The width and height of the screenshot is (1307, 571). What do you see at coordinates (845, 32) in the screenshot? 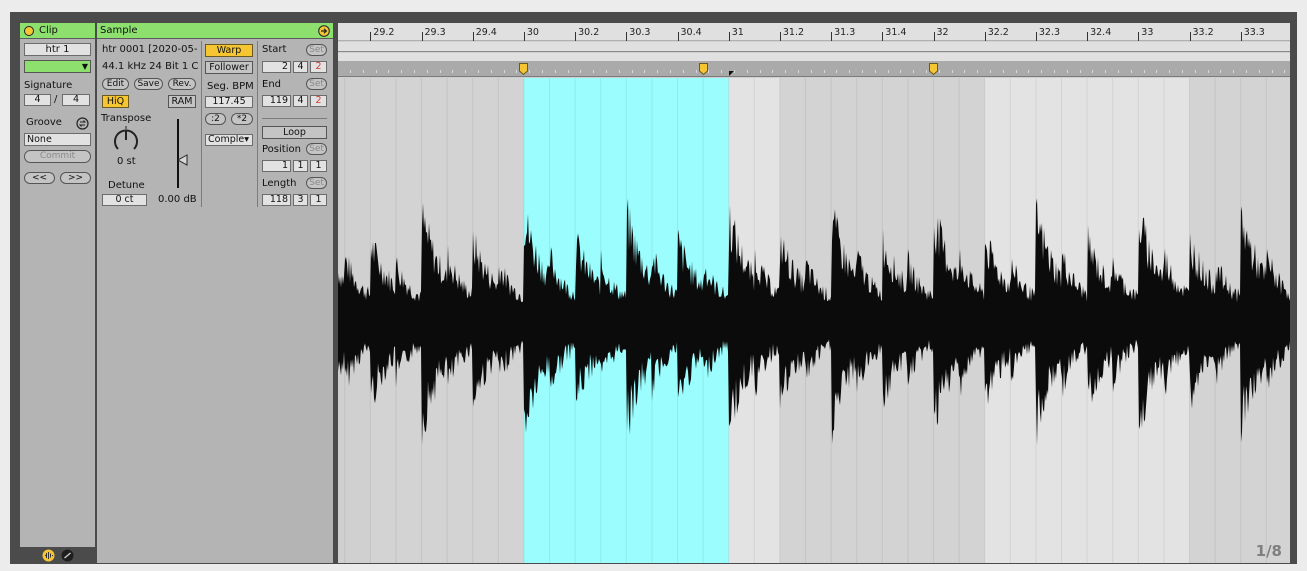
I see `ruler-label: 31.3` at bounding box center [845, 32].